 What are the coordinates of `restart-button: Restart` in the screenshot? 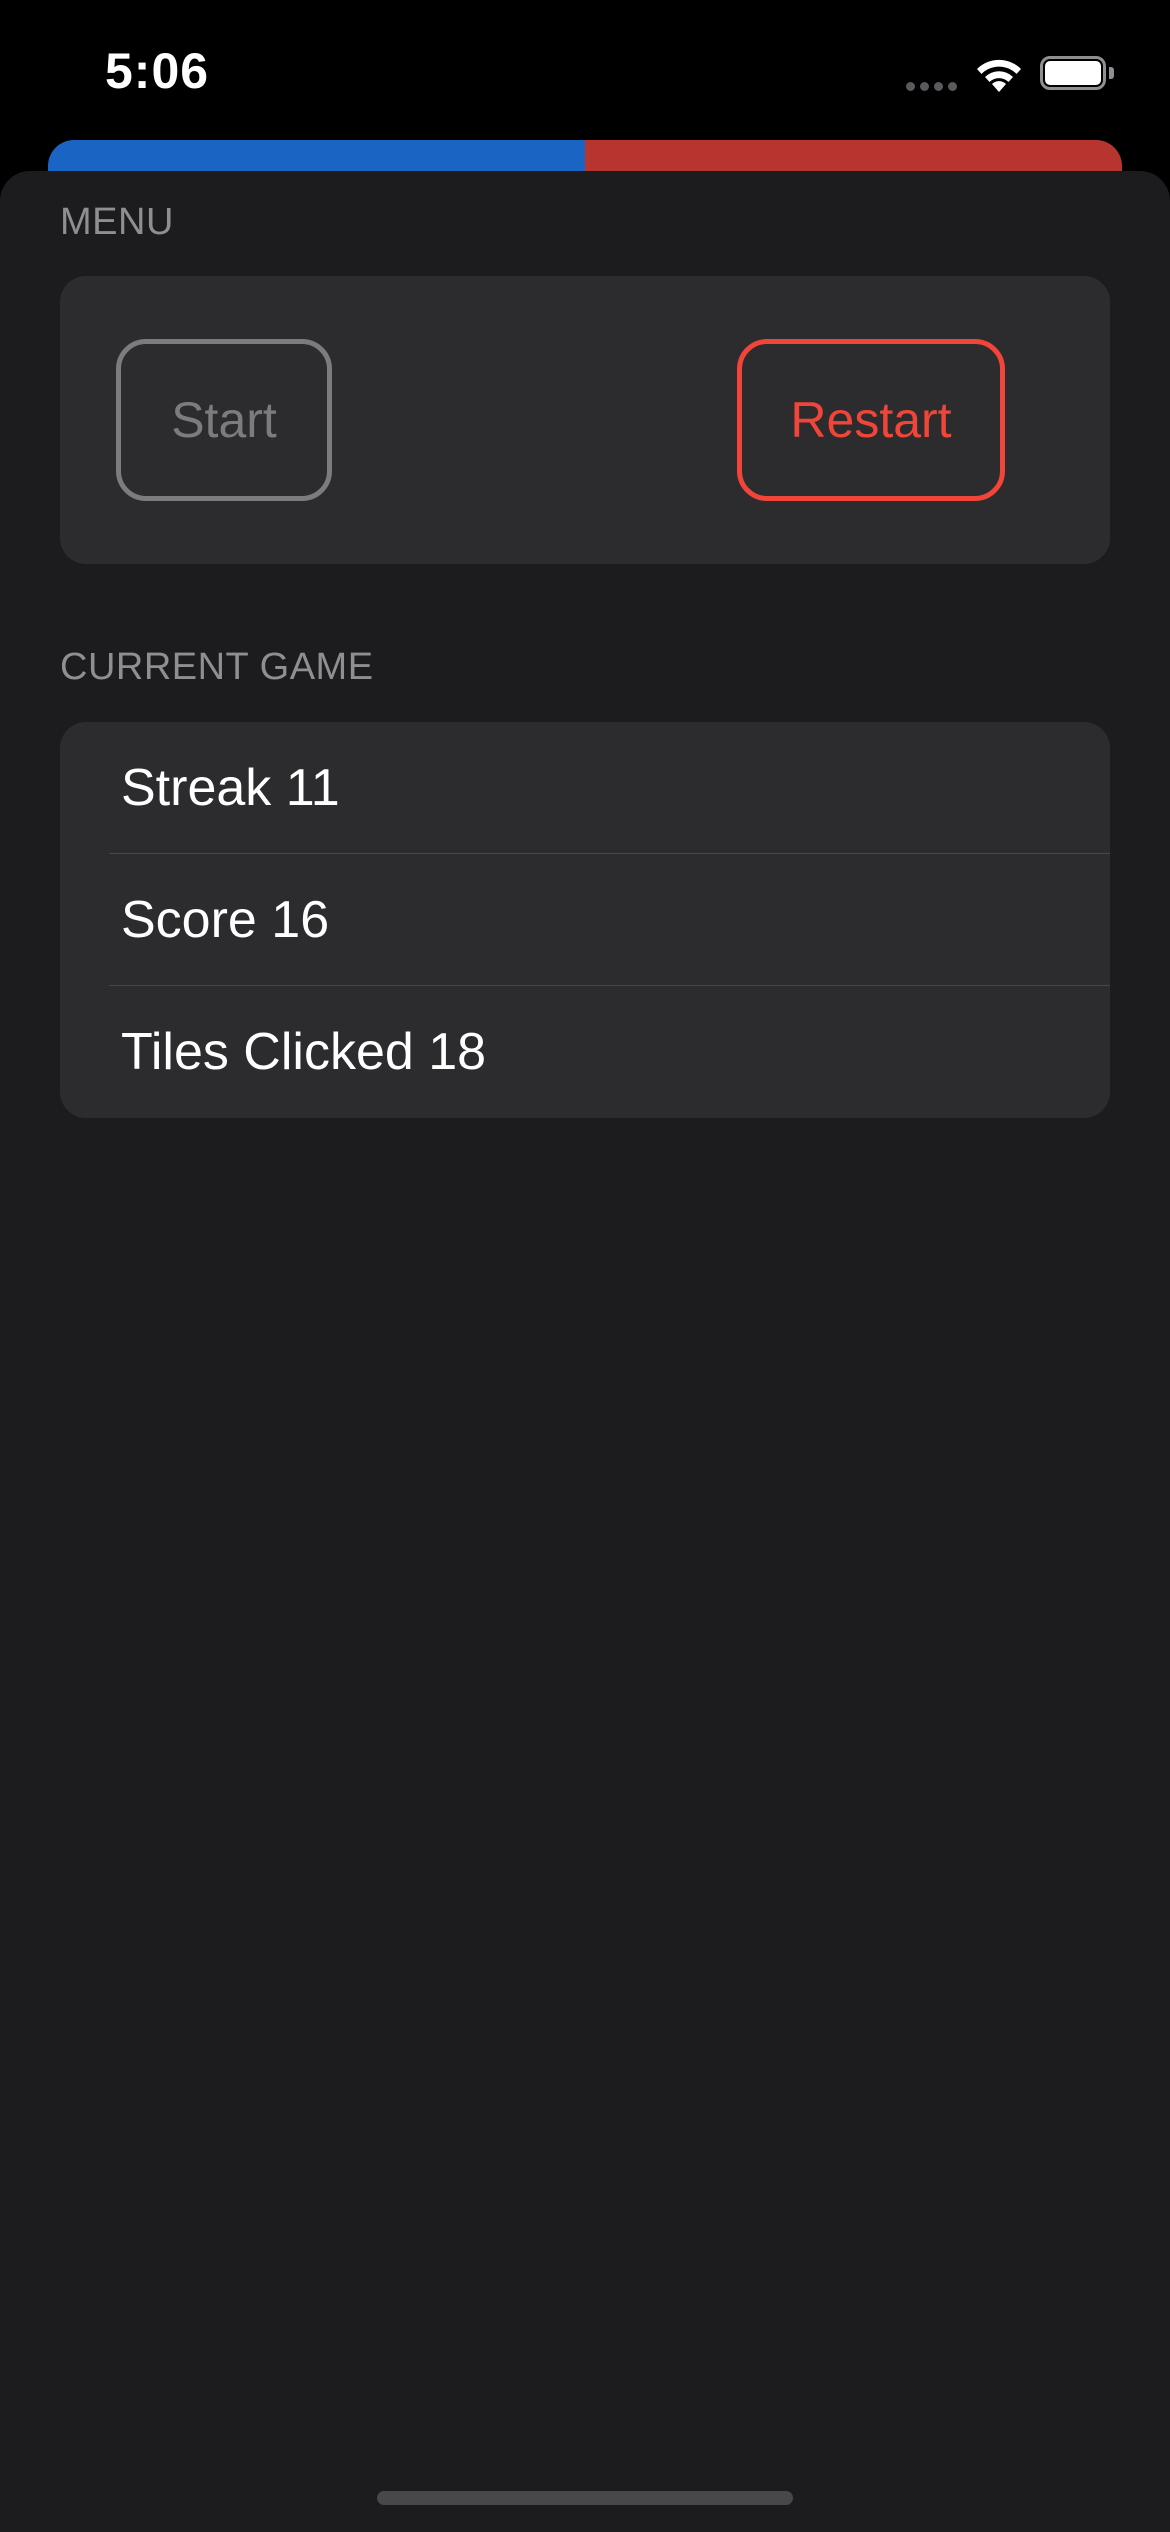 It's located at (871, 420).